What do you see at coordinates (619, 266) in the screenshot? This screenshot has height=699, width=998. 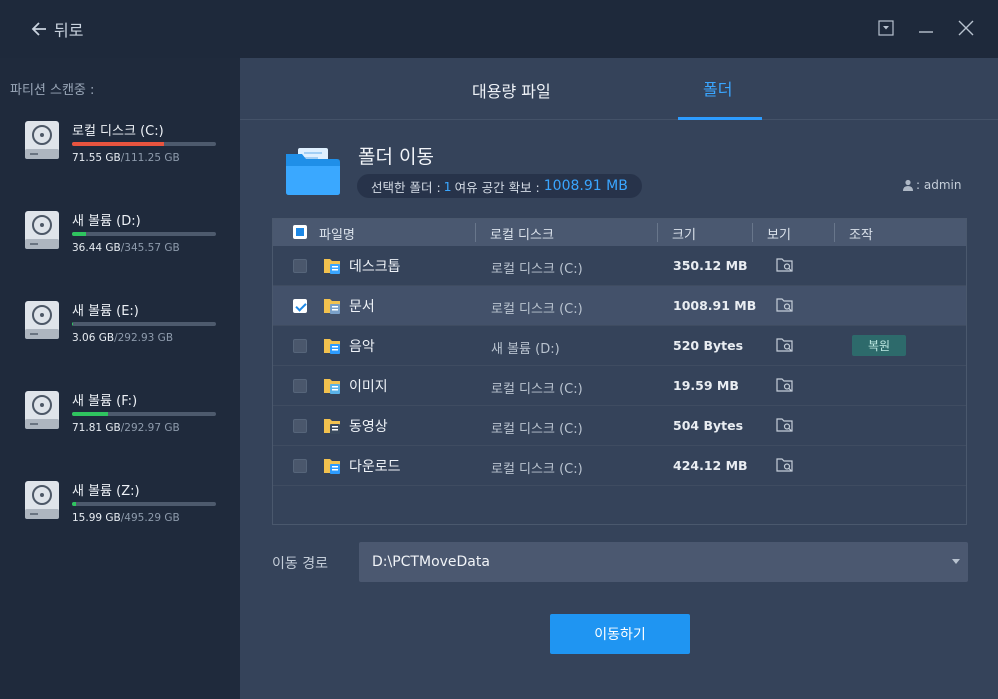 I see `table-row: 데스크톱 로컬 디스크 (C:) 350.12 MB` at bounding box center [619, 266].